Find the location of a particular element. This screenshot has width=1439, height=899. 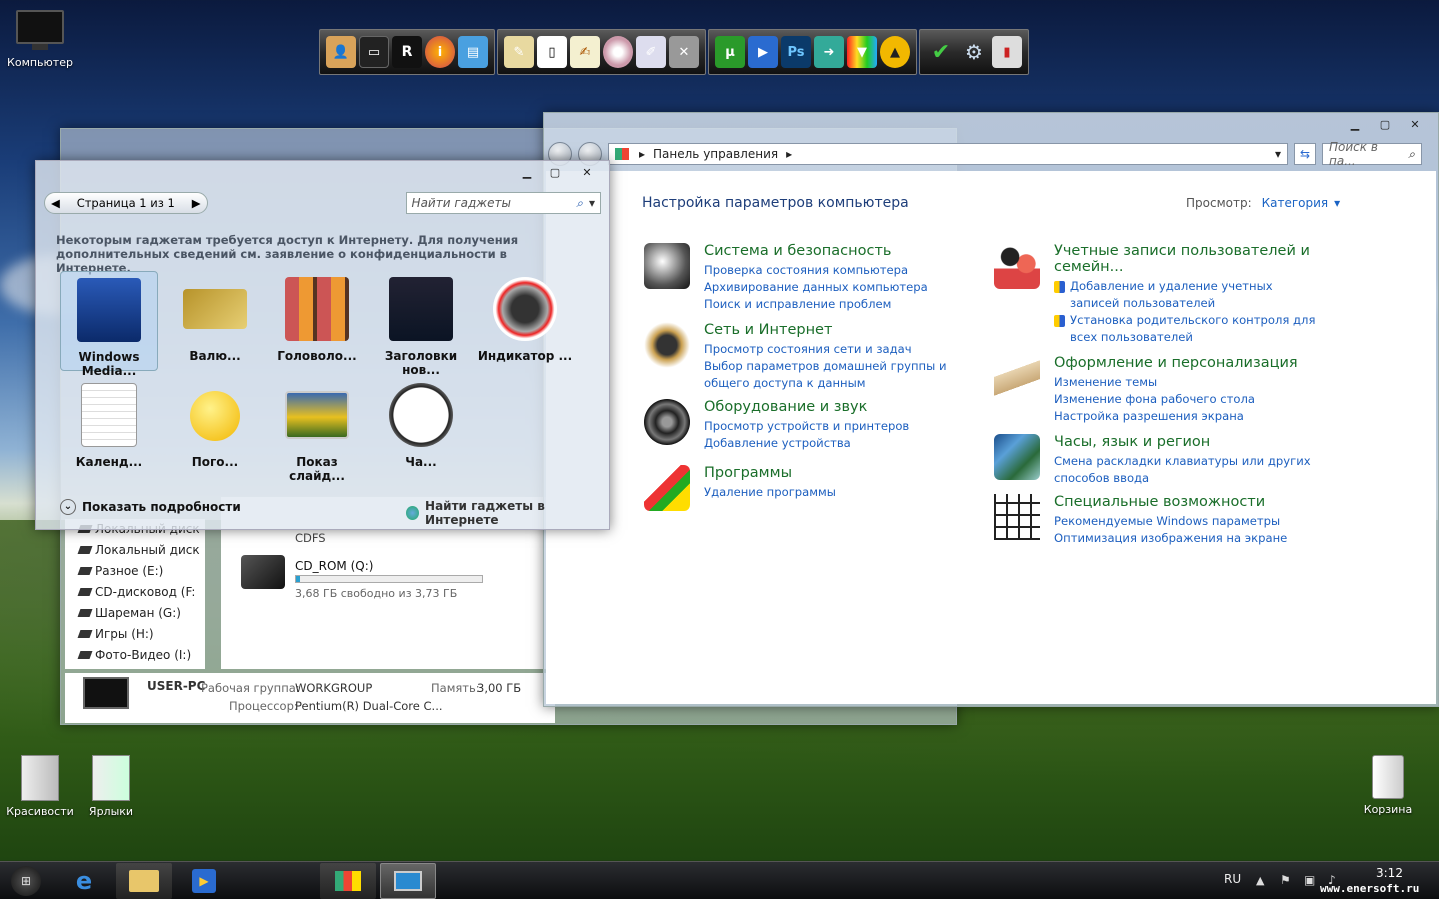

search-input: Поиск в па... ⌕ is located at coordinates (1372, 154).